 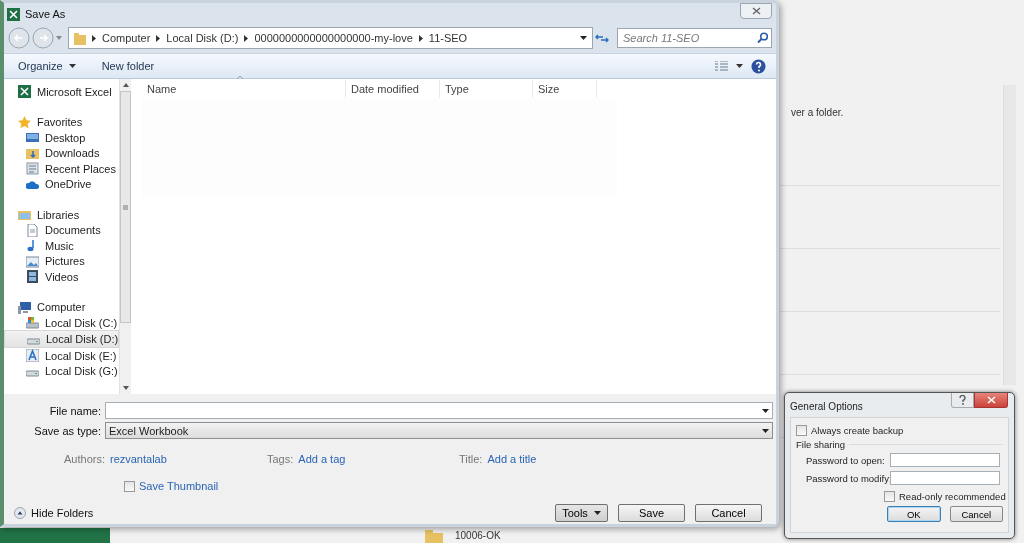 I want to click on window-title: Save As, so click(x=45, y=14).